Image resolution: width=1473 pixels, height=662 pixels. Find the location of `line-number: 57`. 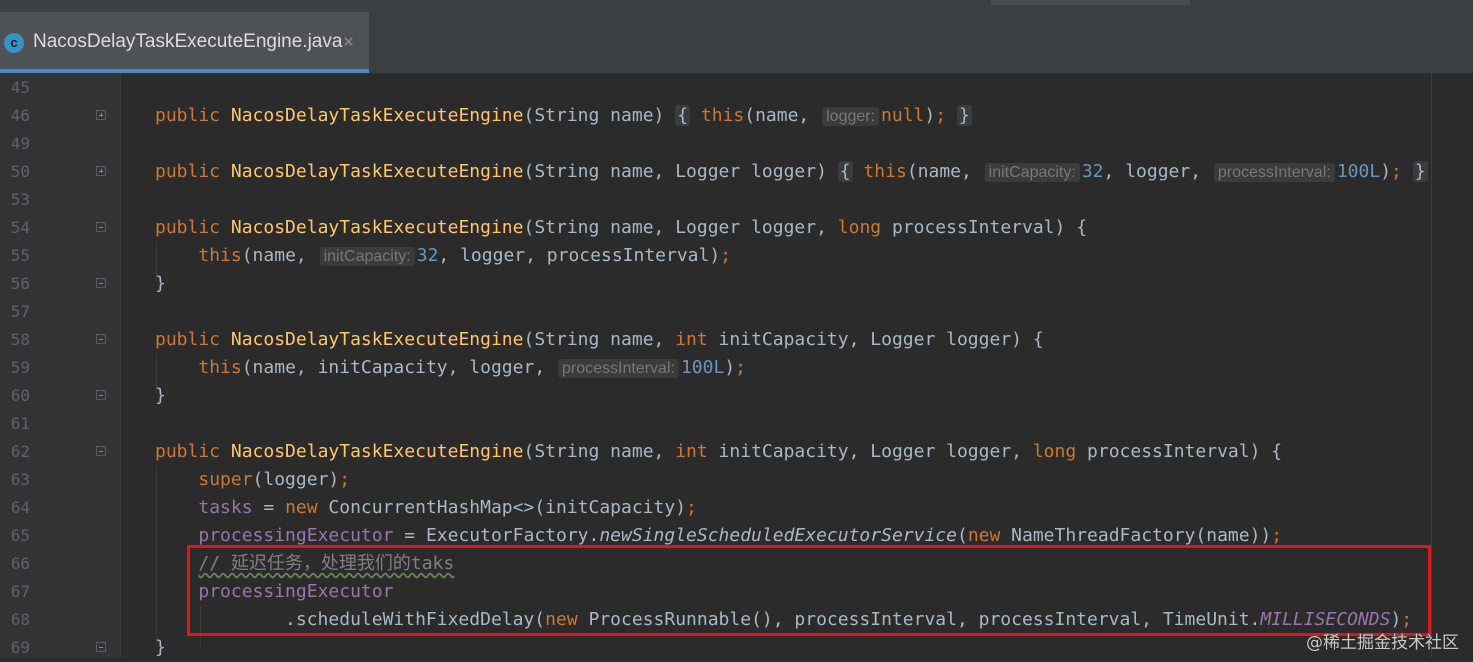

line-number: 57 is located at coordinates (20, 311).